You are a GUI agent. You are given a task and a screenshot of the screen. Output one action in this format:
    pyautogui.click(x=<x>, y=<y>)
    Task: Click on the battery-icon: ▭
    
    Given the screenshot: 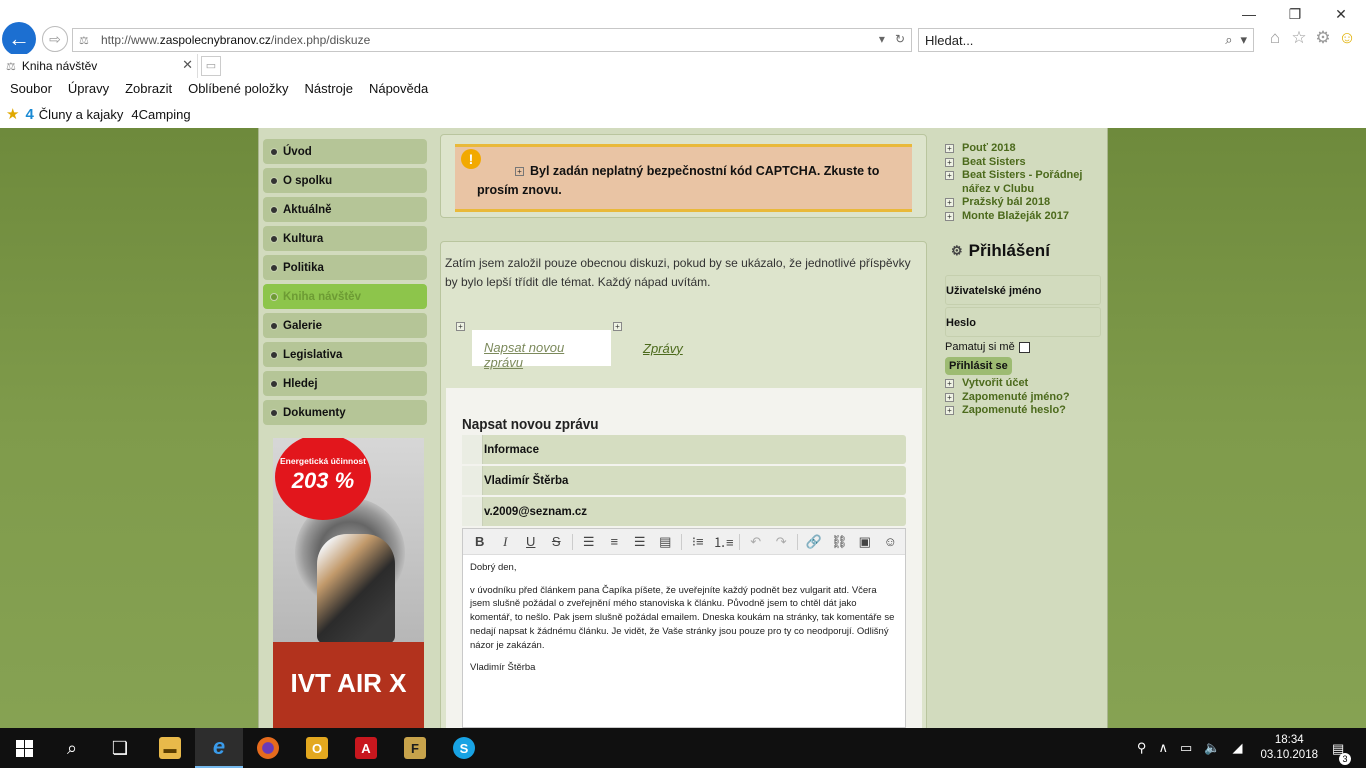 What is the action you would take?
    pyautogui.click(x=1186, y=748)
    